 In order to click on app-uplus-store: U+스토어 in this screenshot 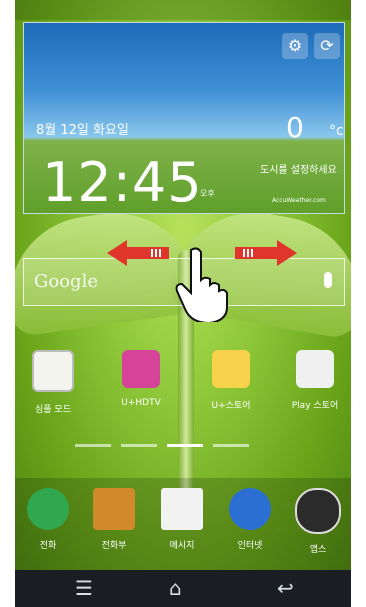, I will do `click(231, 380)`.